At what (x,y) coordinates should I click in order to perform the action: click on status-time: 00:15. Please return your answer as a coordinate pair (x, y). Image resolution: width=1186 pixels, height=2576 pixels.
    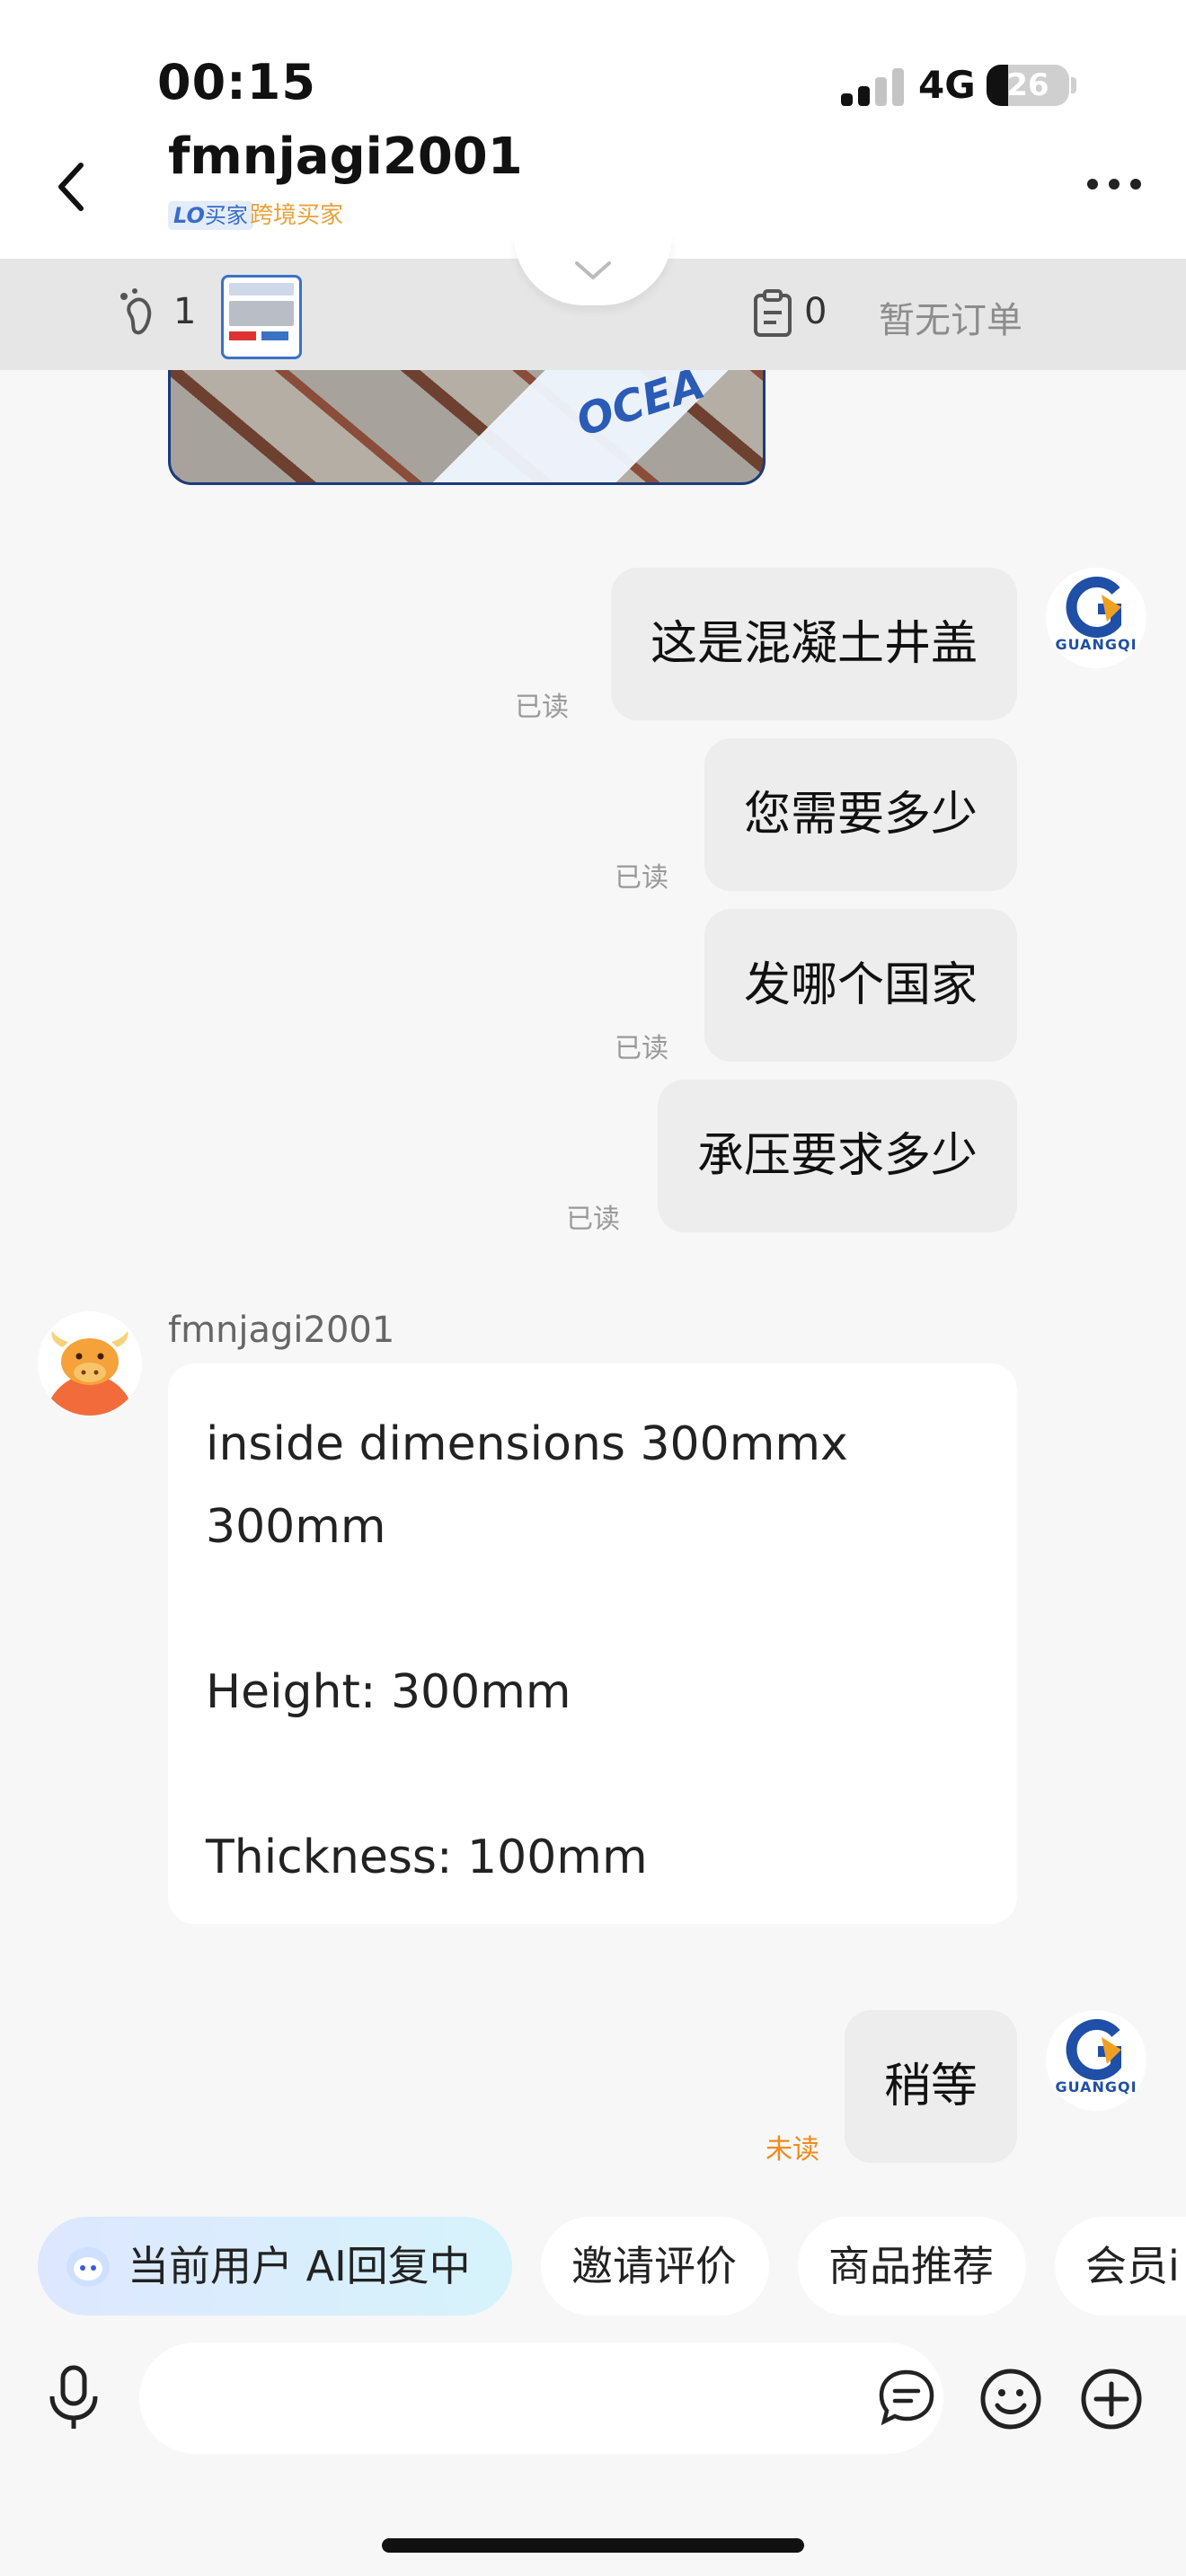
    Looking at the image, I should click on (236, 82).